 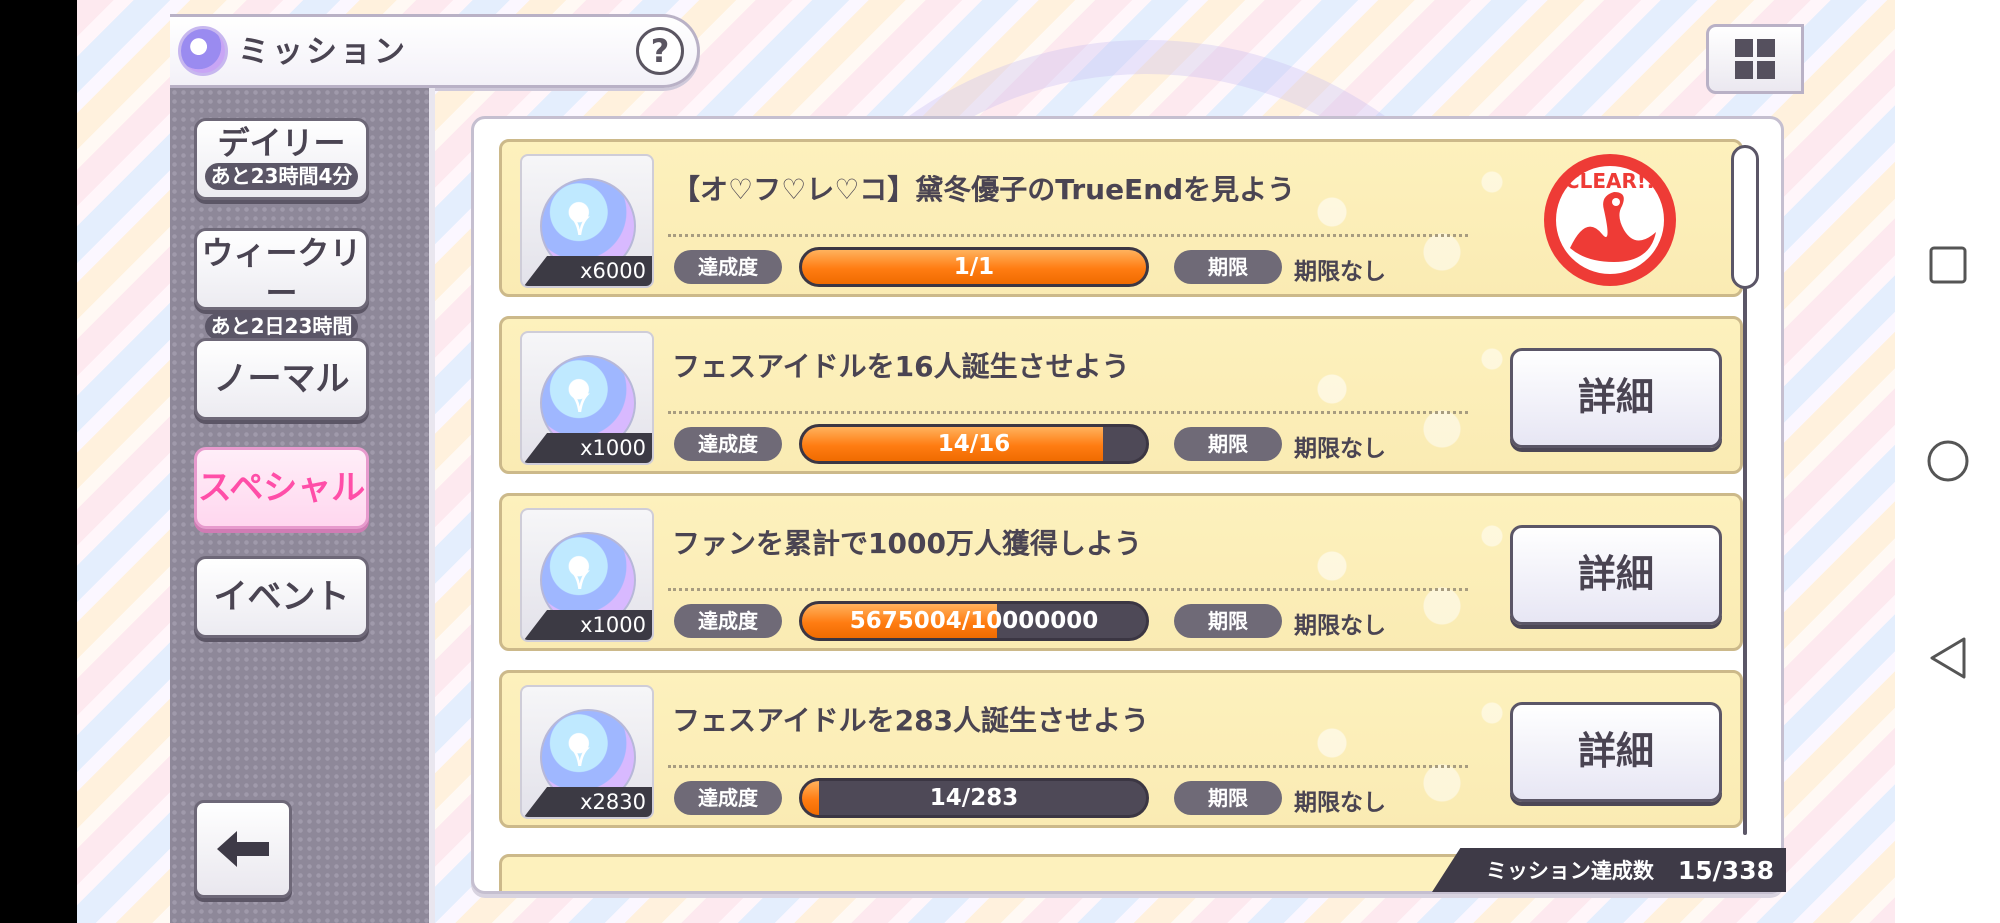 I want to click on tab-event: イベント, so click(x=281, y=597).